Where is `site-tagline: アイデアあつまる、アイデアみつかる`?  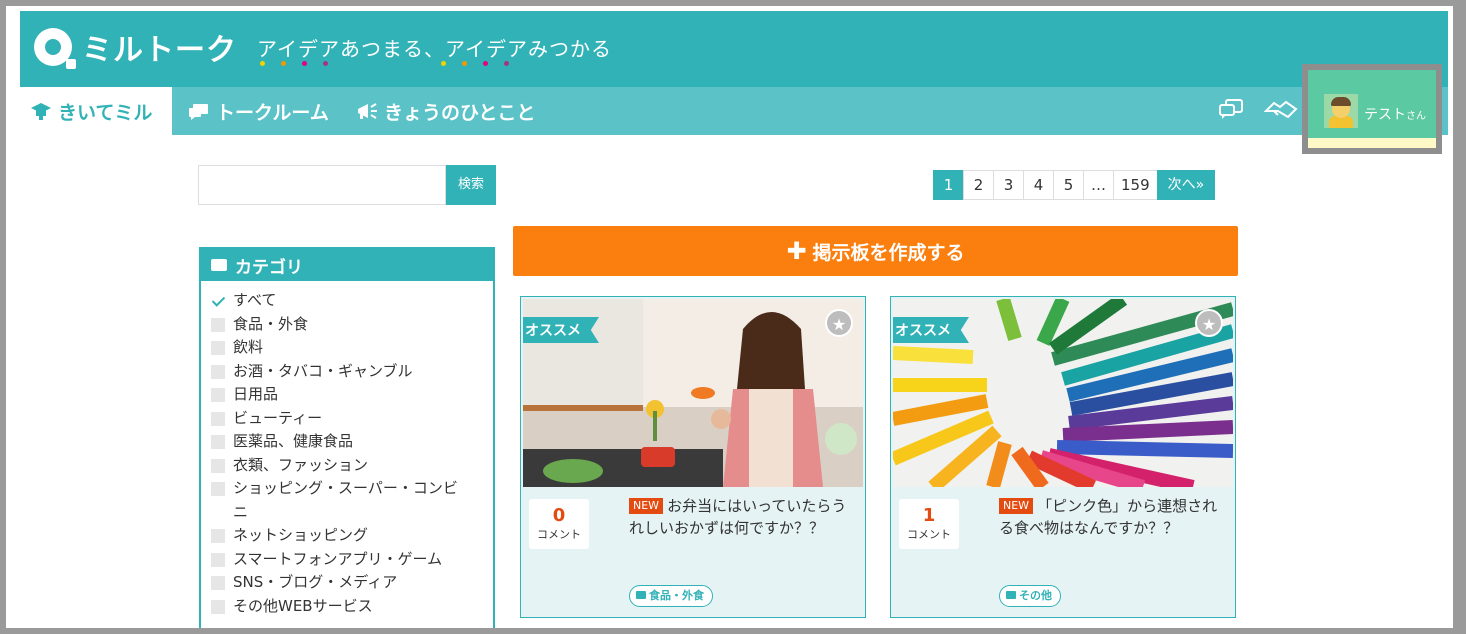 site-tagline: アイデアあつまる、アイデアみつかる is located at coordinates (434, 49).